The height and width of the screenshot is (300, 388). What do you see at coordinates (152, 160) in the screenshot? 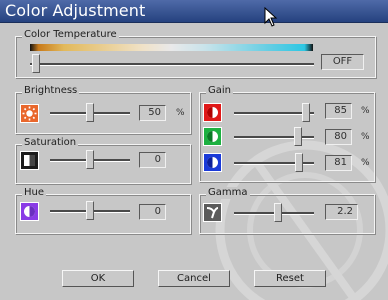
I see `saturation-value: 0` at bounding box center [152, 160].